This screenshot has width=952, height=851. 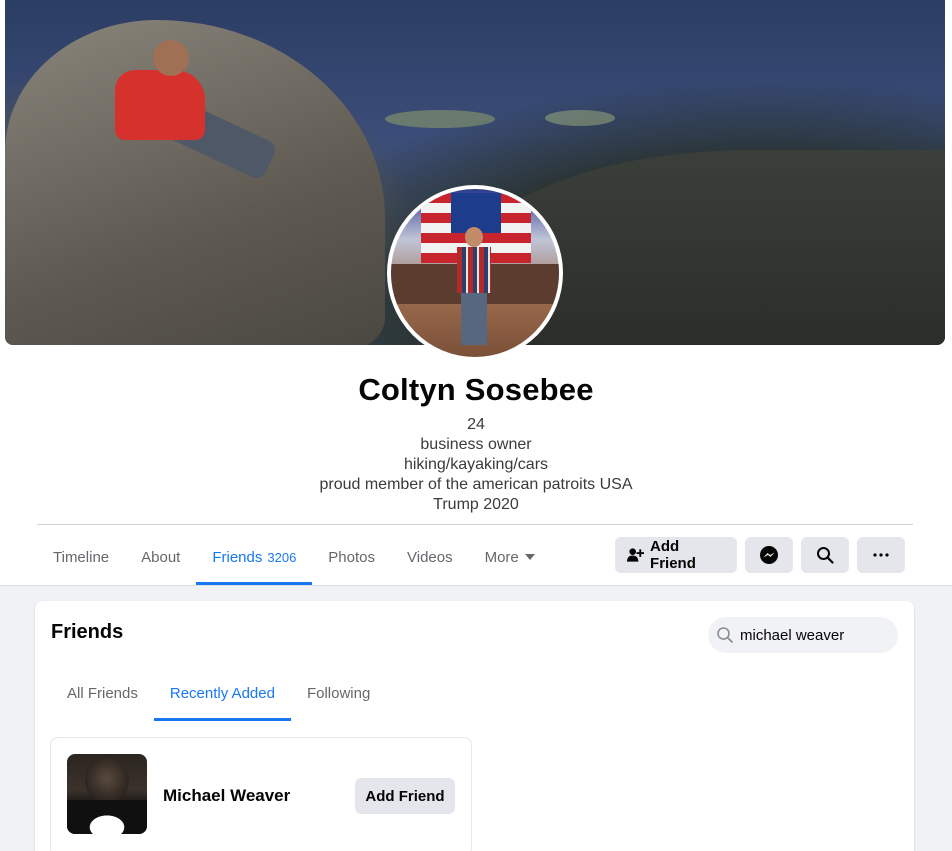 What do you see at coordinates (474, 319) in the screenshot?
I see `profile-person-pants` at bounding box center [474, 319].